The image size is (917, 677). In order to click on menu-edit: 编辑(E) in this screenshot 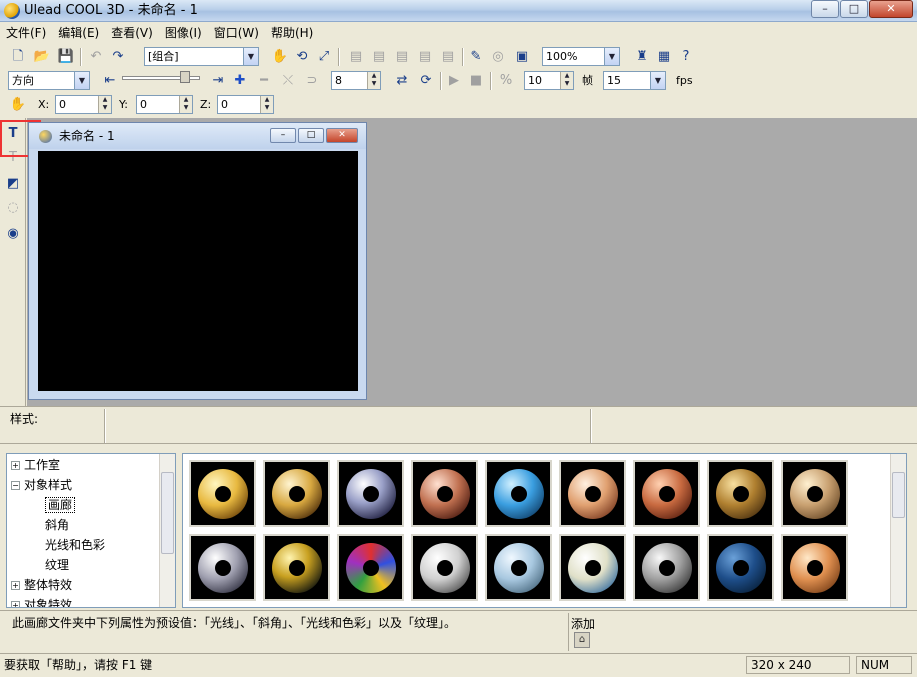, I will do `click(78, 33)`.